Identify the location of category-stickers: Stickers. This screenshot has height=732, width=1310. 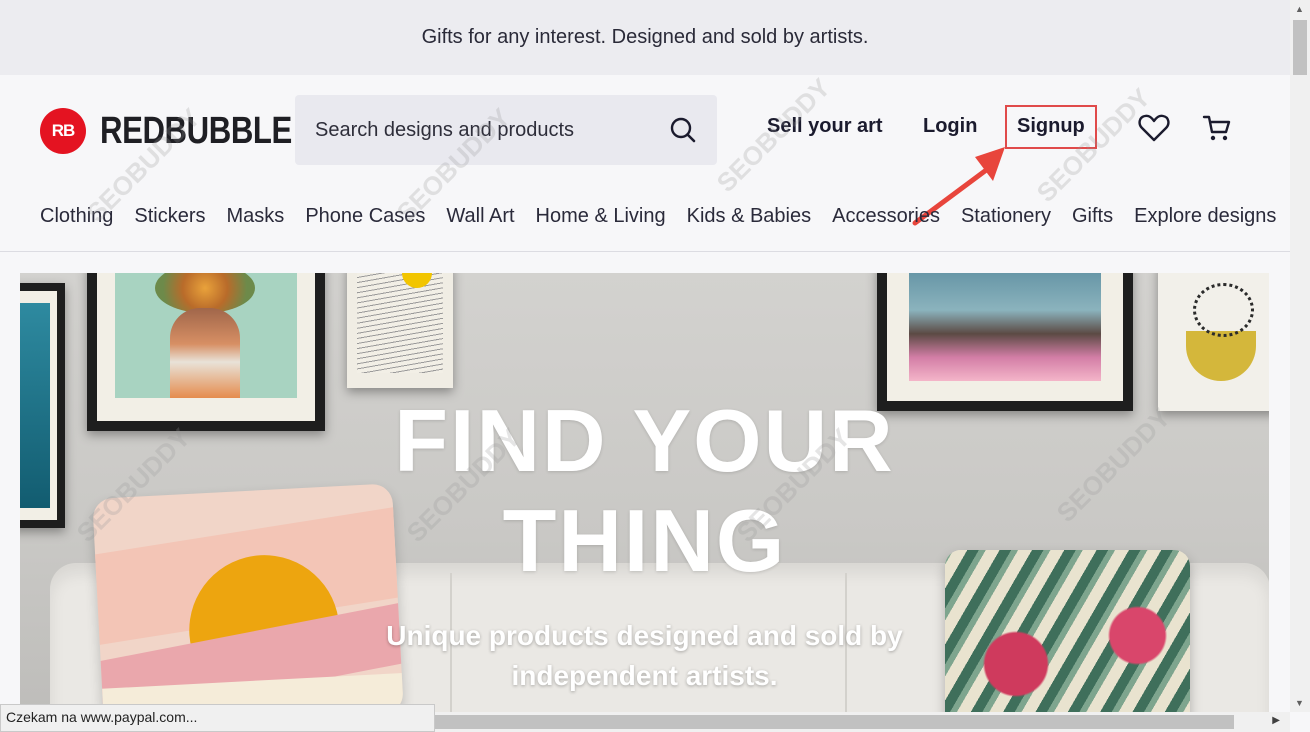
(169, 216).